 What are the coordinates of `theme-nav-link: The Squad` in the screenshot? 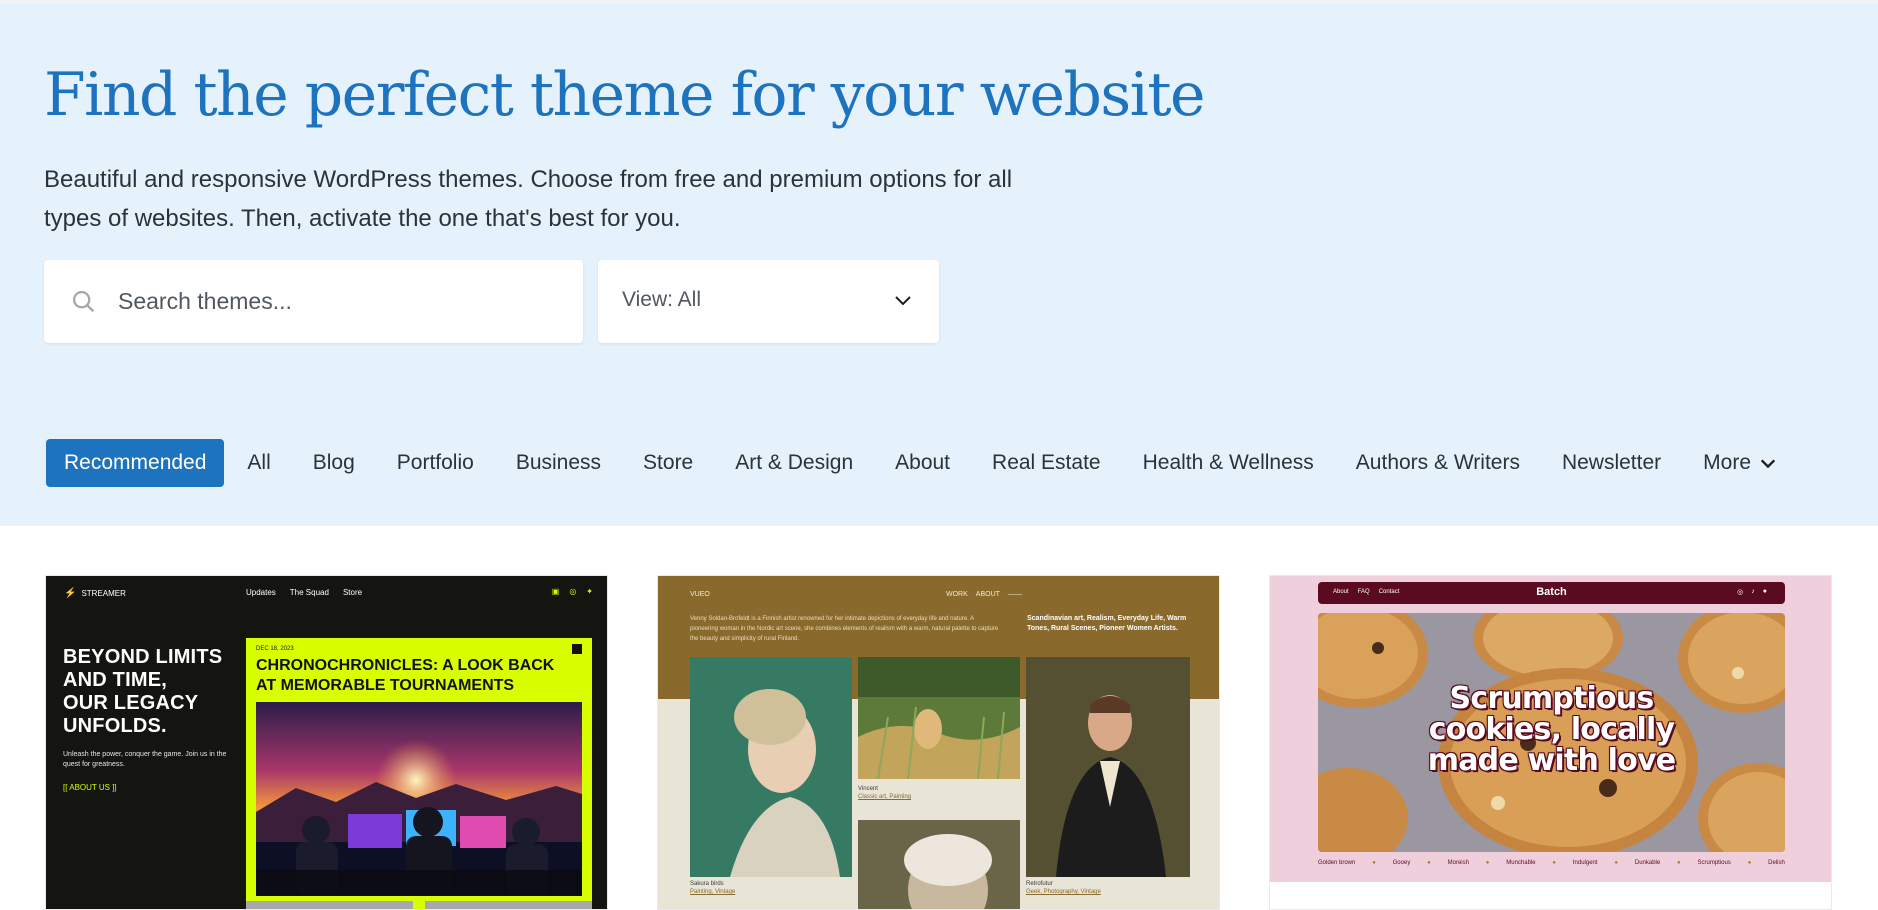 It's located at (309, 592).